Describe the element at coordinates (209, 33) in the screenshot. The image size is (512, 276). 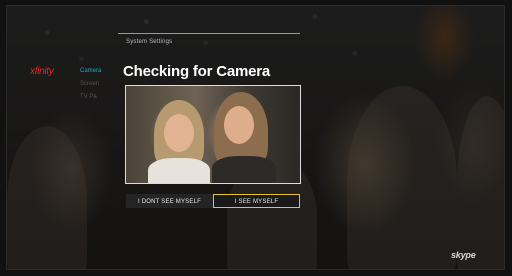
I see `header-divider` at that location.